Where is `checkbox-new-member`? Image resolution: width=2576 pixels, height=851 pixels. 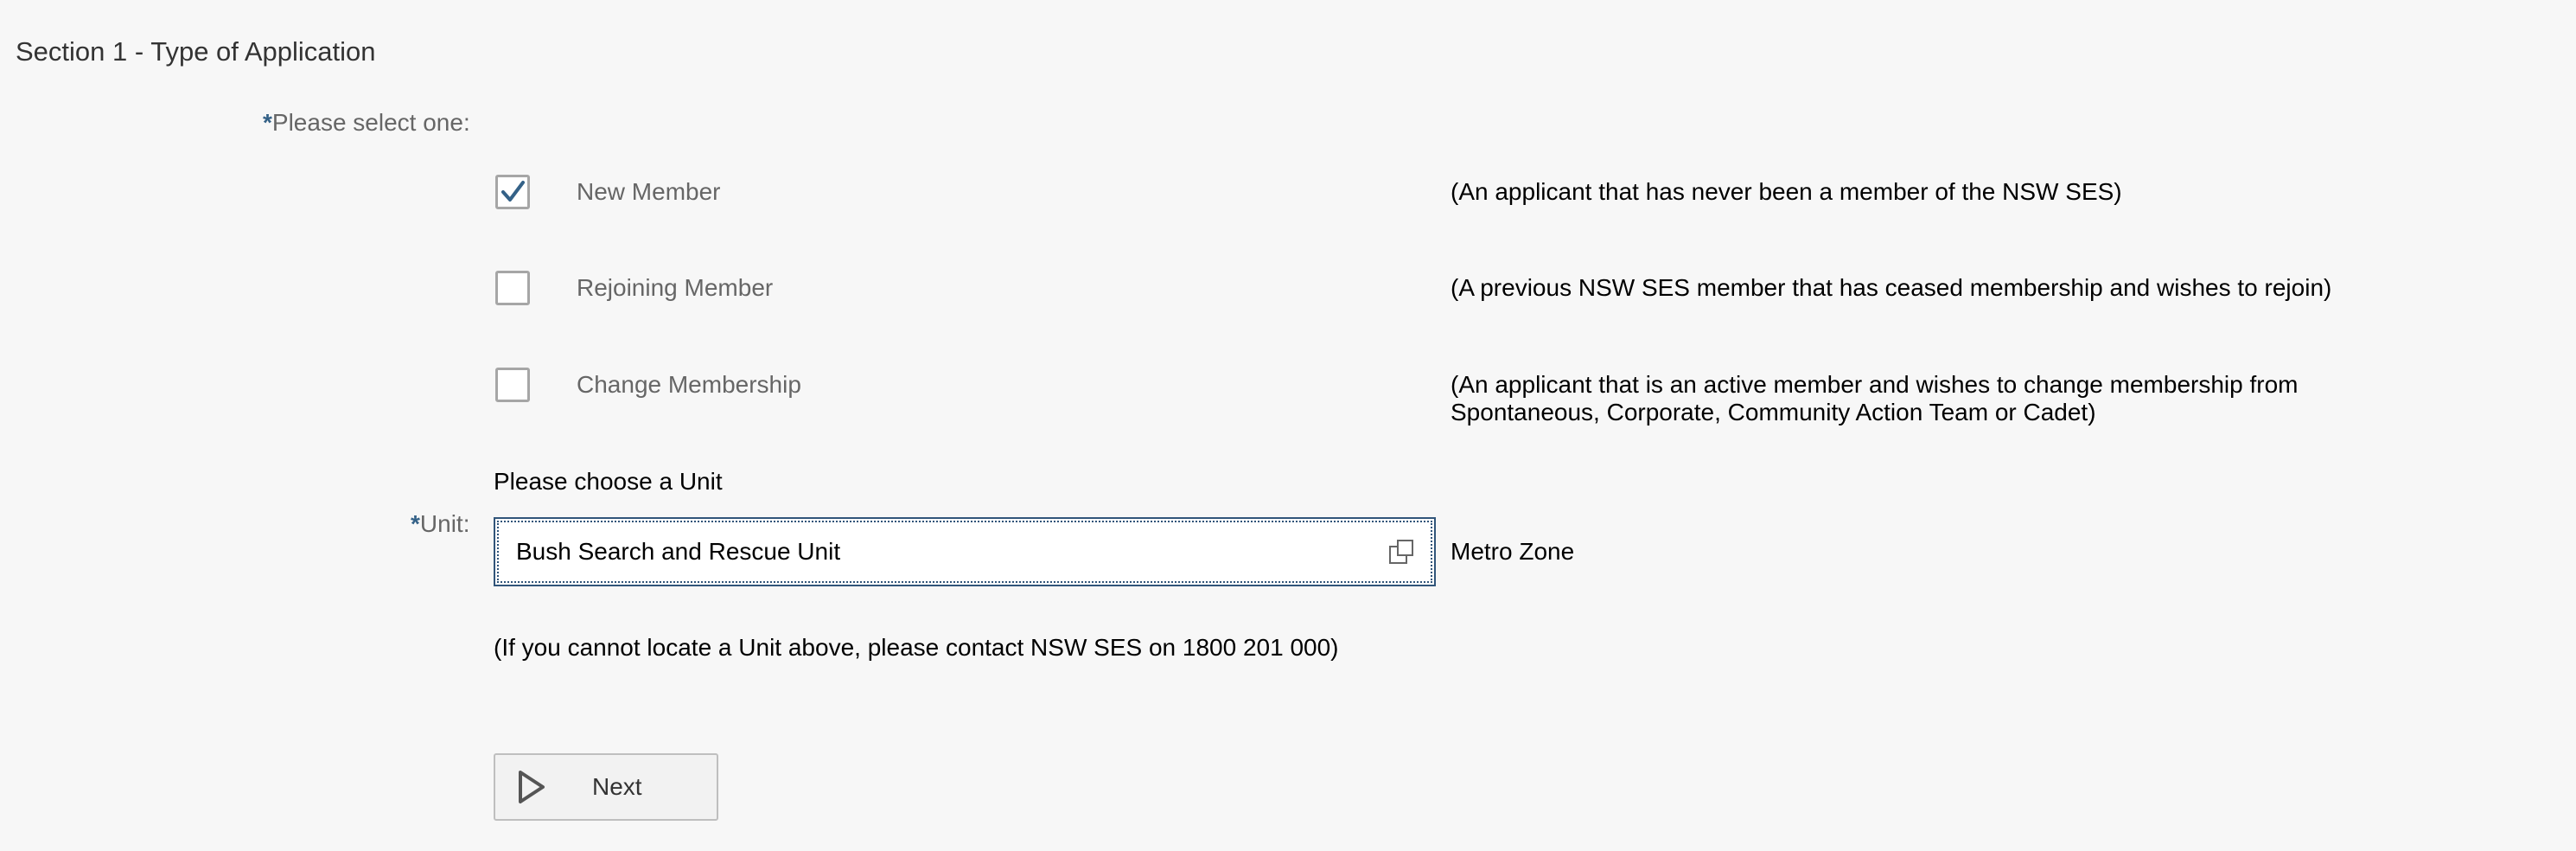 checkbox-new-member is located at coordinates (512, 192).